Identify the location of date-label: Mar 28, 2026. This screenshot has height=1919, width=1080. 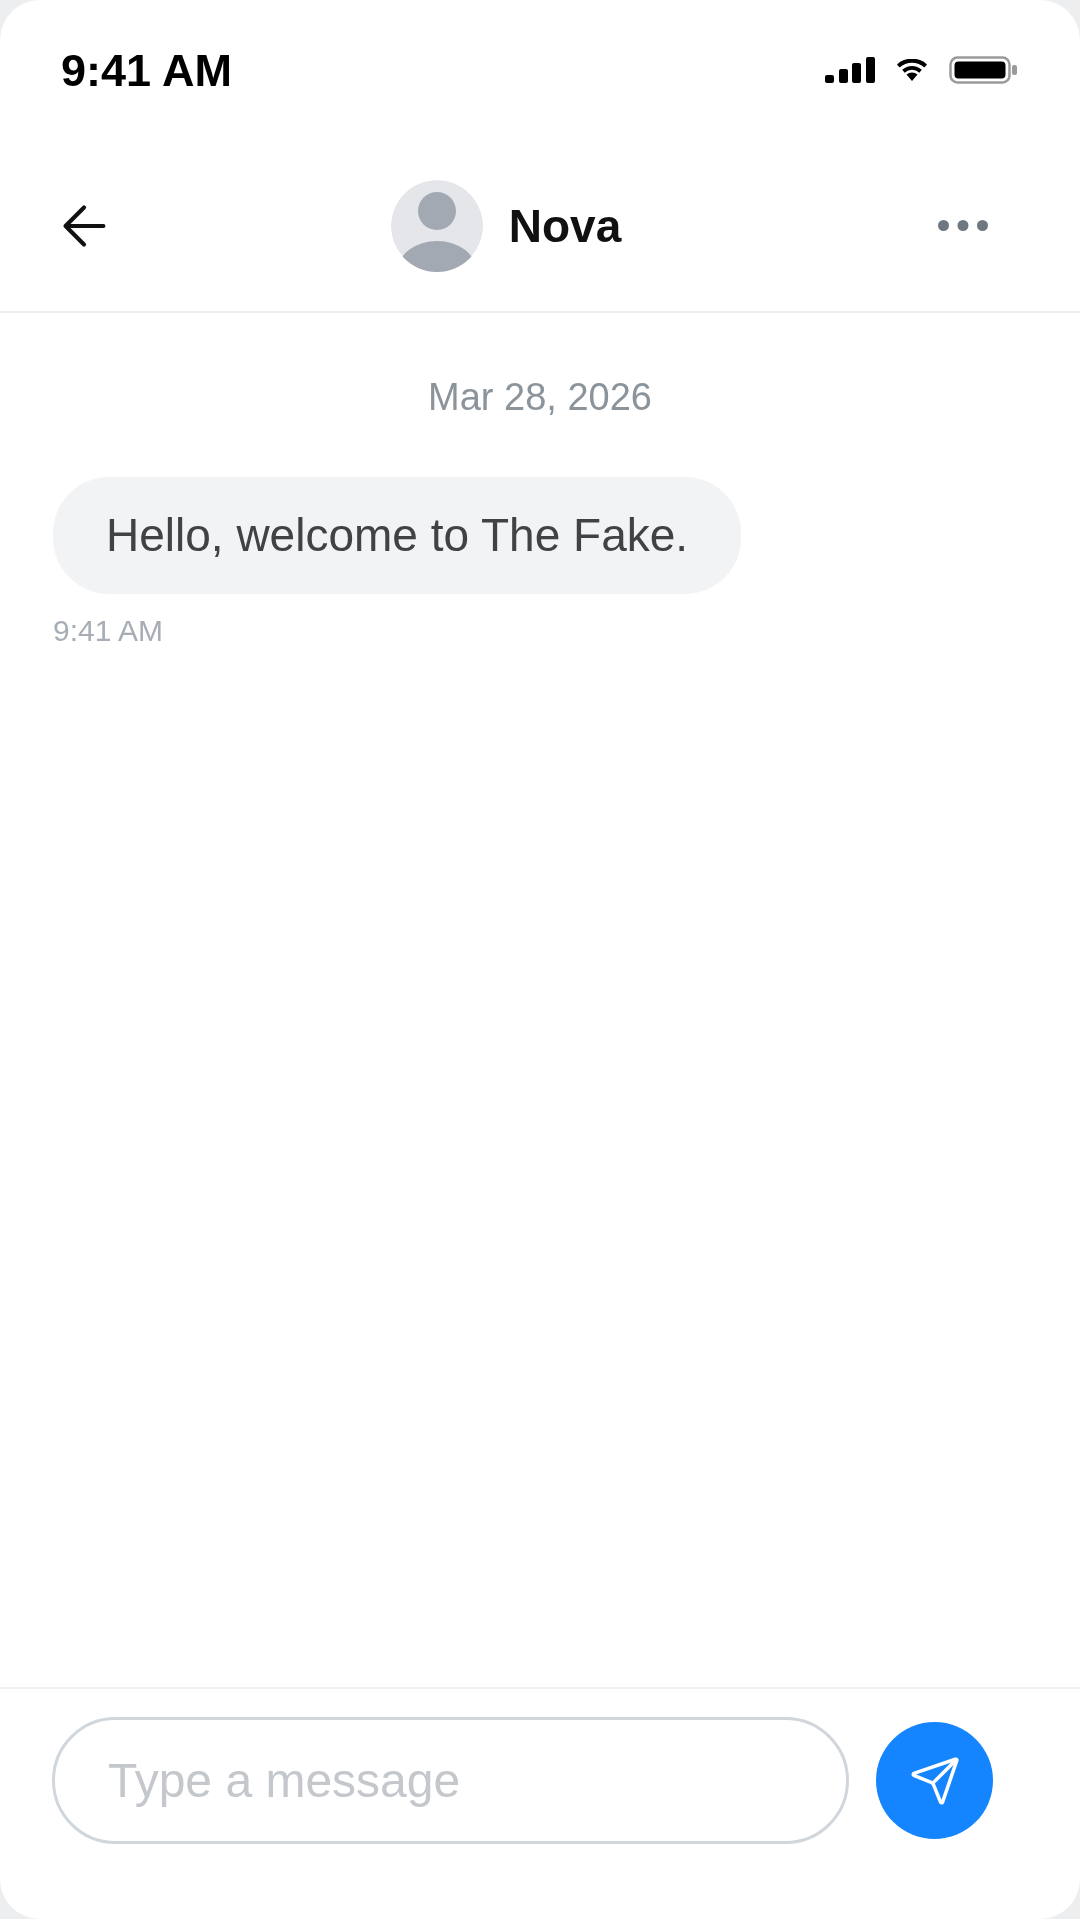
(540, 397).